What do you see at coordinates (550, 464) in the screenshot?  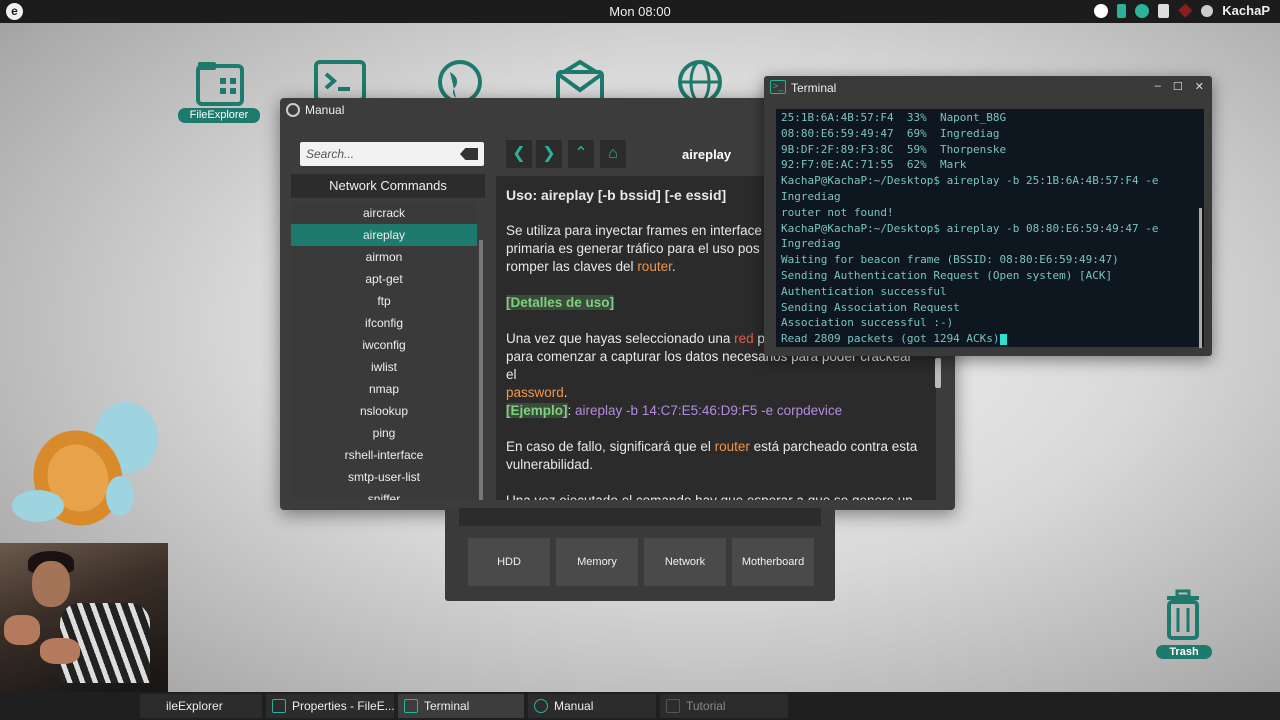 I see `failure-line-2: vulnerabilidad.` at bounding box center [550, 464].